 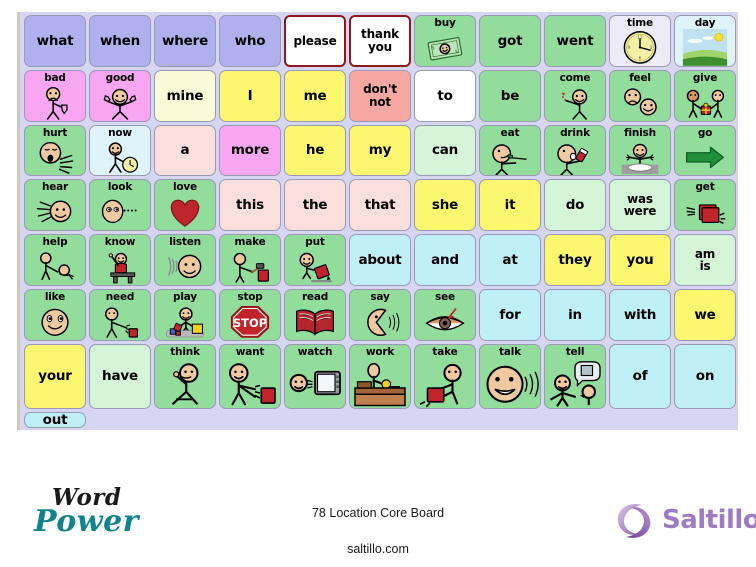 I want to click on board-cell-time: time 12 3 6 9, so click(x=640, y=41).